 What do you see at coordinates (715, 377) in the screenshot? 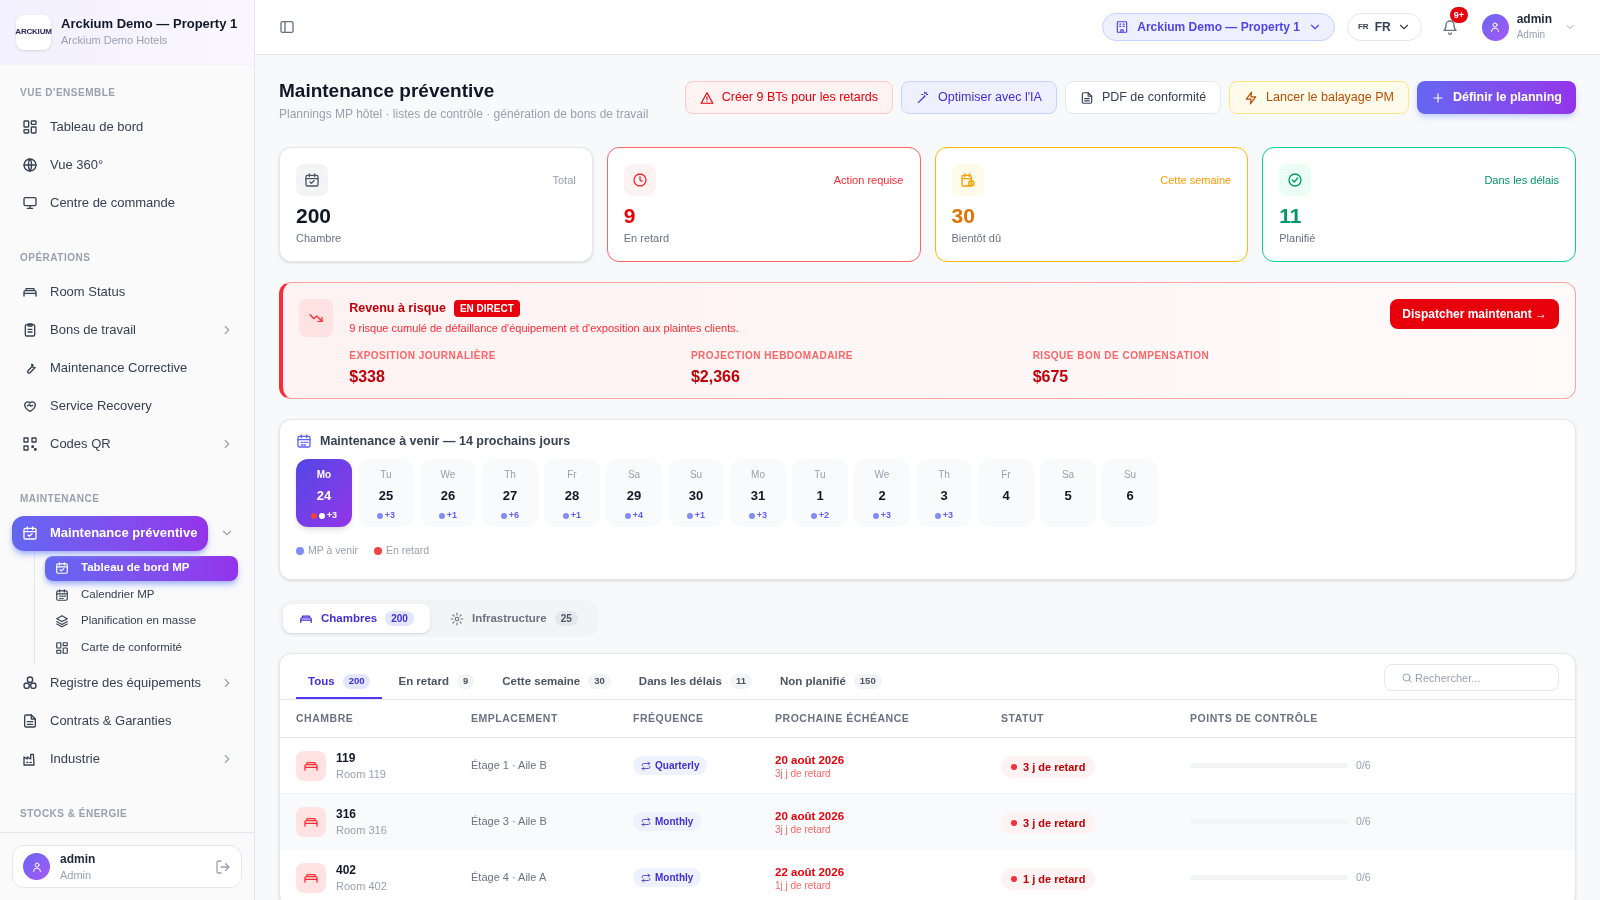
I see `metric-value: $2,366` at bounding box center [715, 377].